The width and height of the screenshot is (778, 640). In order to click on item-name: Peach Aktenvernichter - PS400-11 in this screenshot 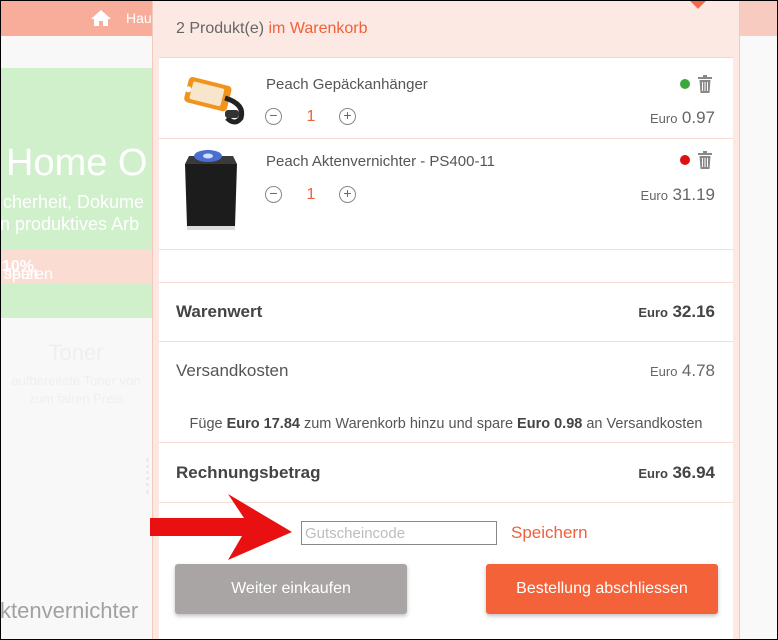, I will do `click(380, 161)`.